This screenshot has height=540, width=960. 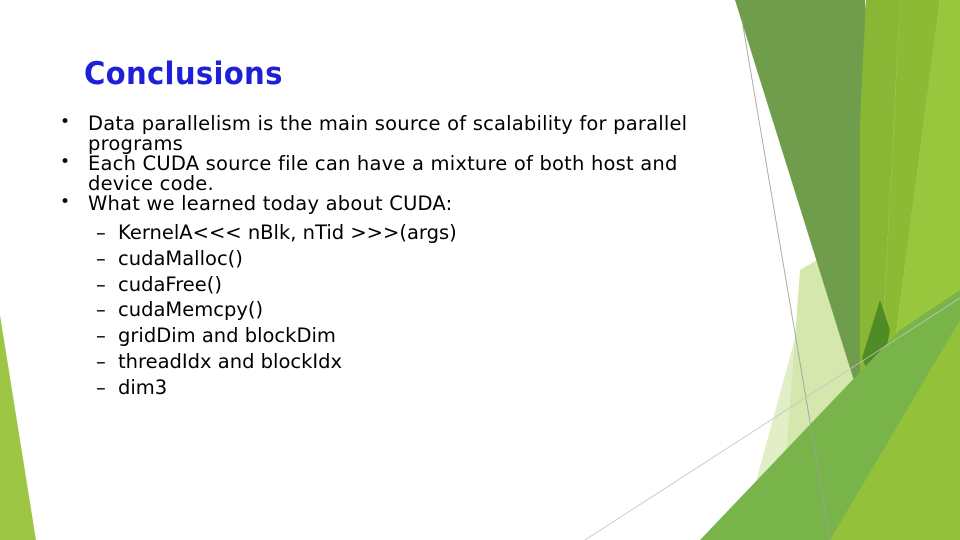 I want to click on bullet-item: • What we learned today about CUDA:, so click(x=390, y=203).